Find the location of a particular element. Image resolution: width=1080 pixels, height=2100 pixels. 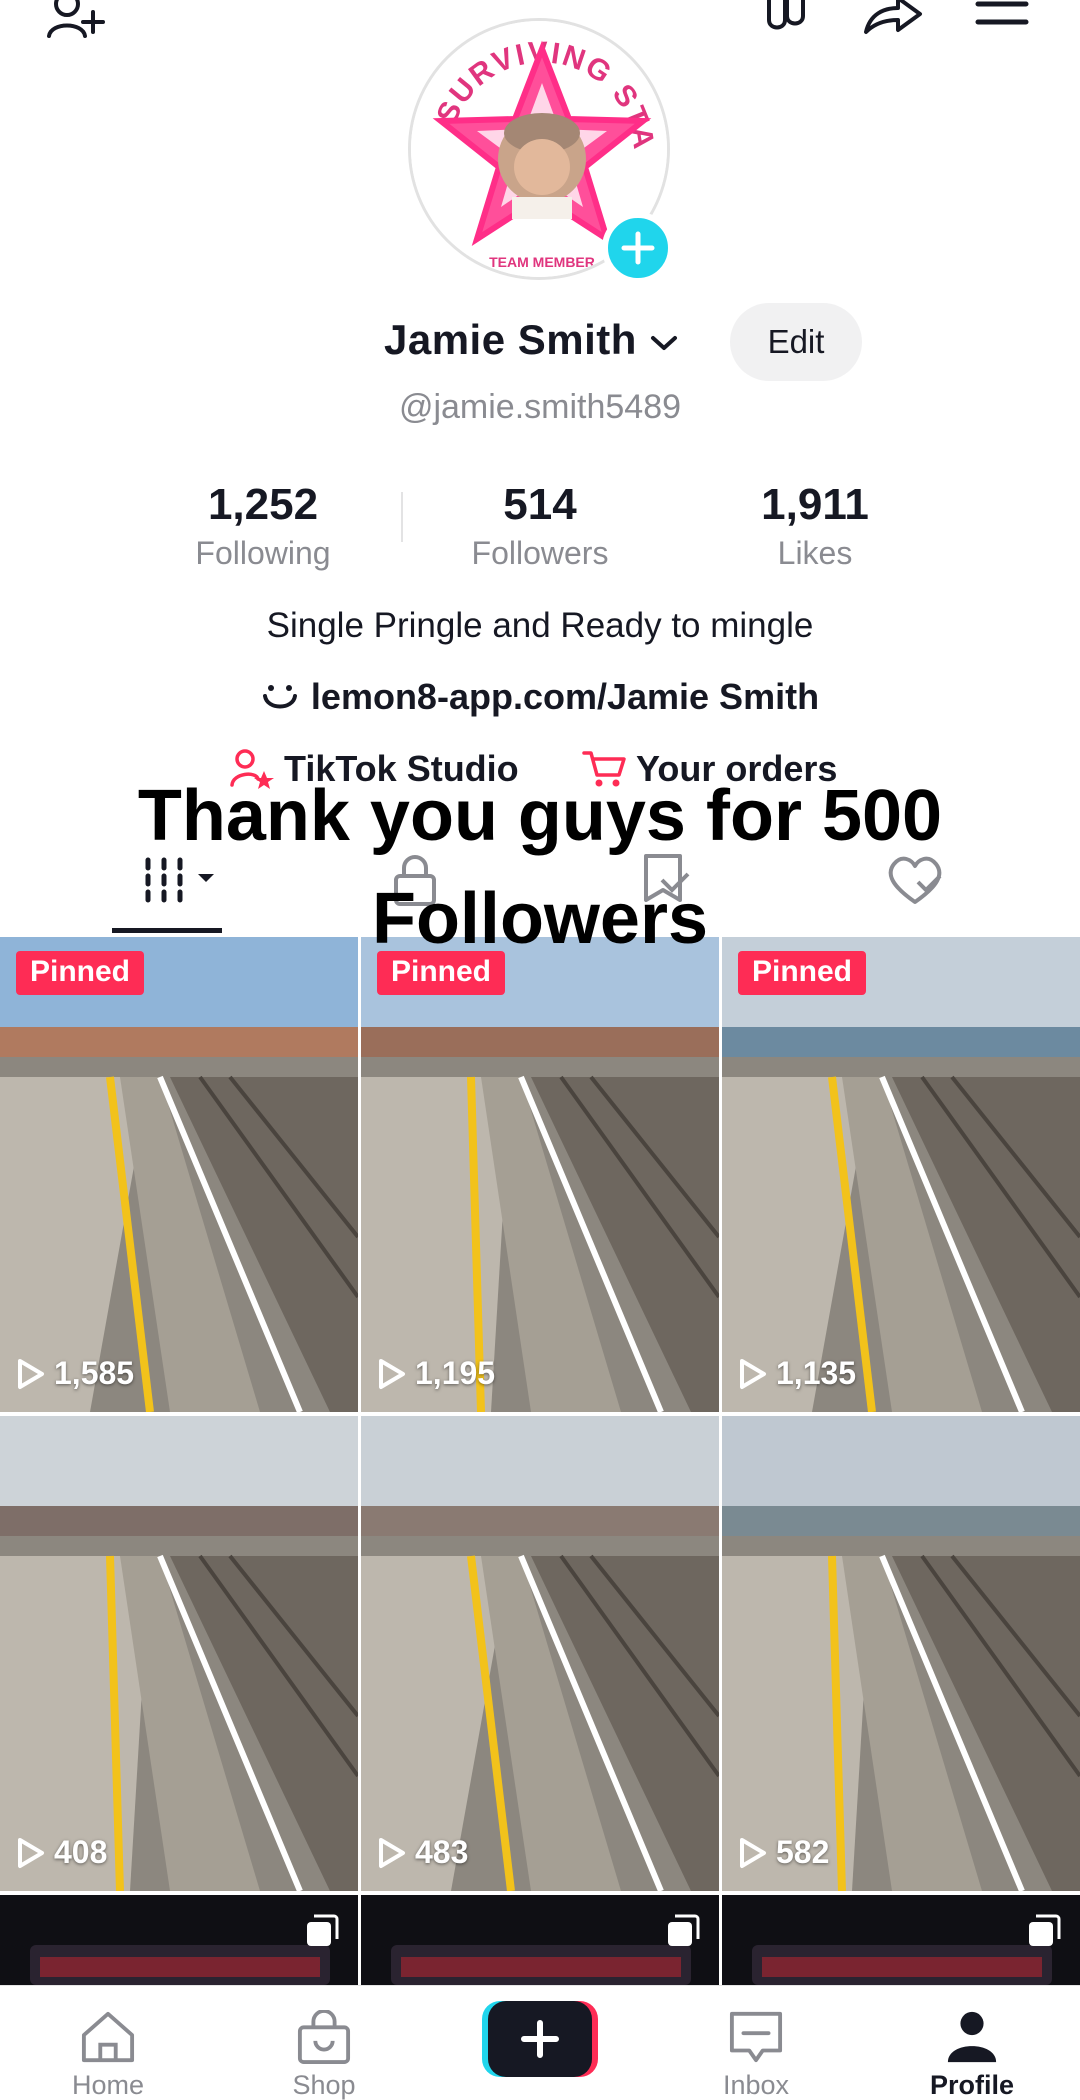

profile-name-button: Jamie Smith is located at coordinates (531, 340).